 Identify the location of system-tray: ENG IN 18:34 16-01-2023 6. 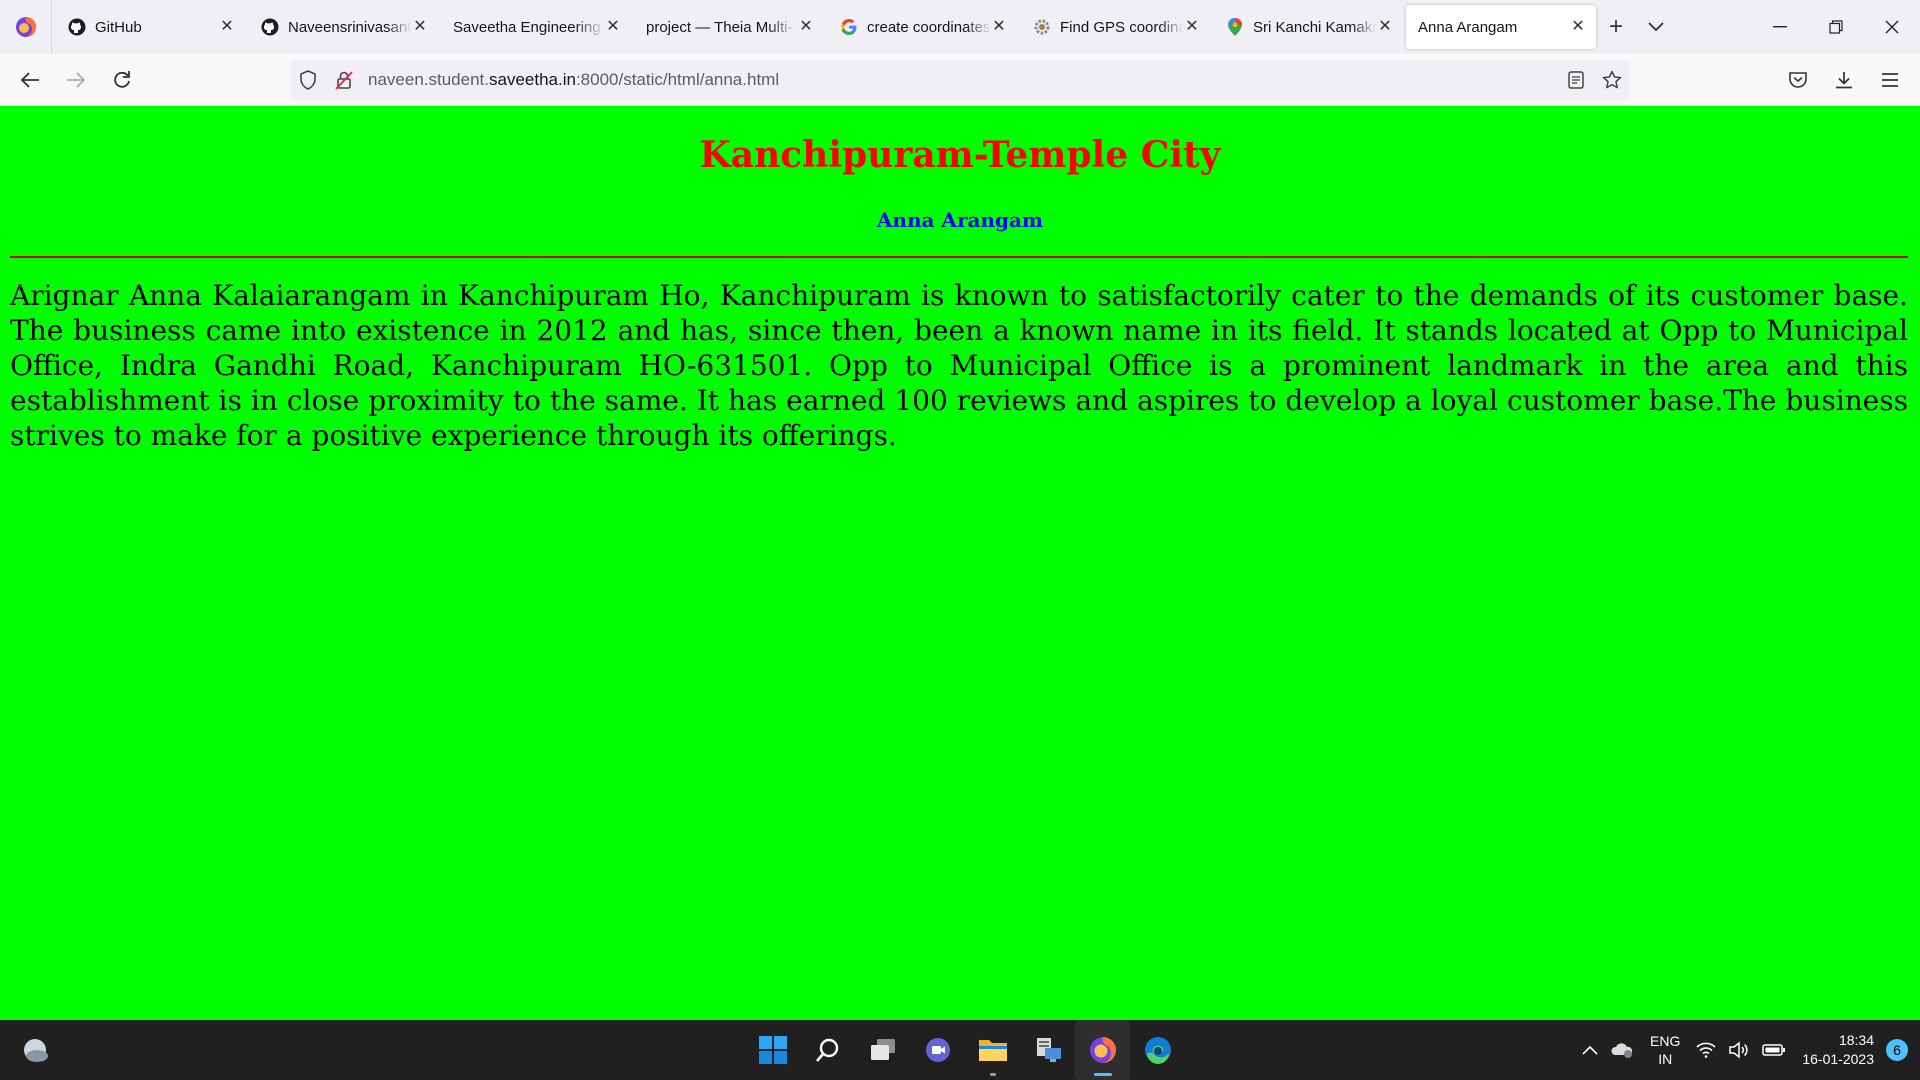
(1748, 1050).